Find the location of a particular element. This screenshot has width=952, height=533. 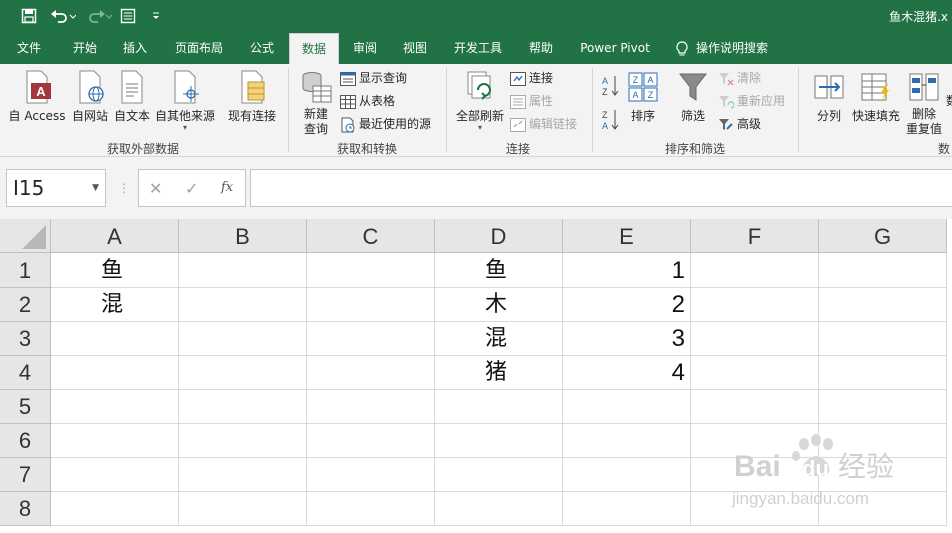

cancel-icon: ✕ is located at coordinates (155, 188).